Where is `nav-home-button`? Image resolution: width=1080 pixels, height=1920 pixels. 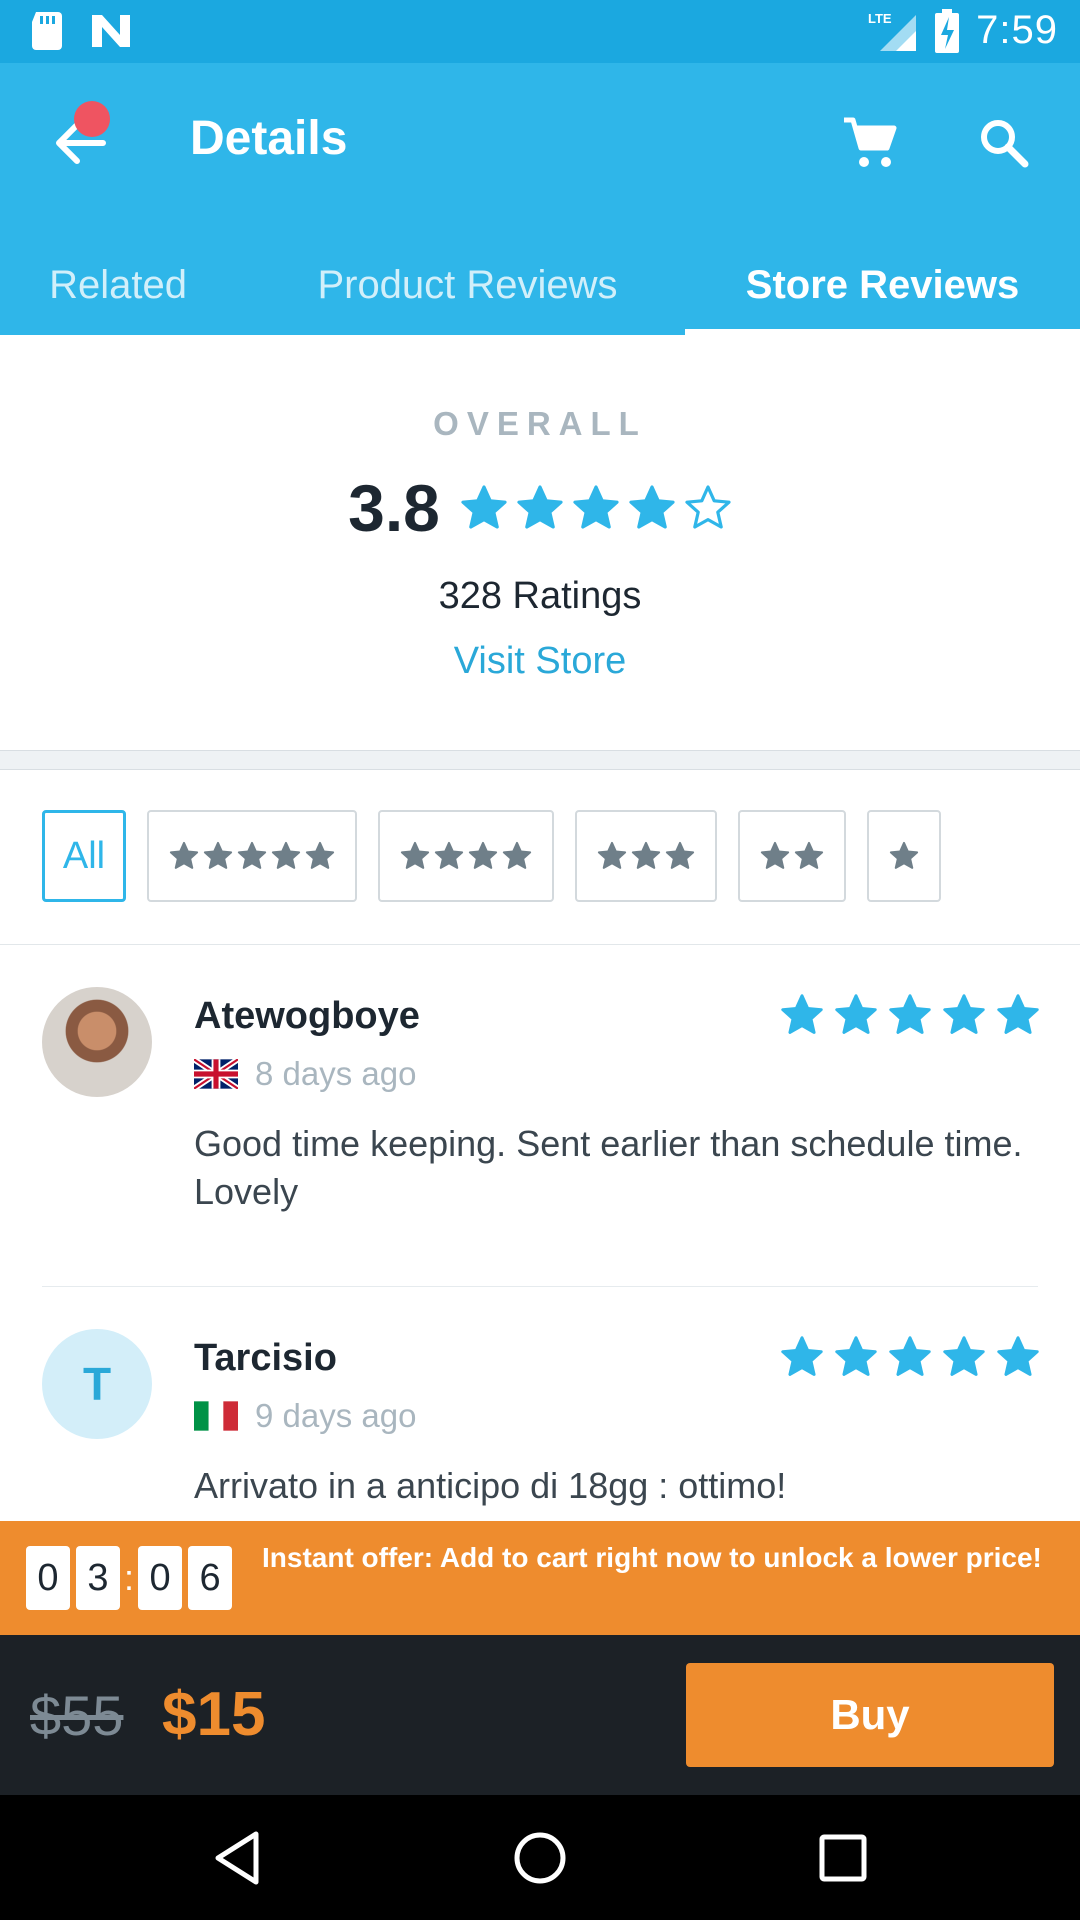 nav-home-button is located at coordinates (540, 1858).